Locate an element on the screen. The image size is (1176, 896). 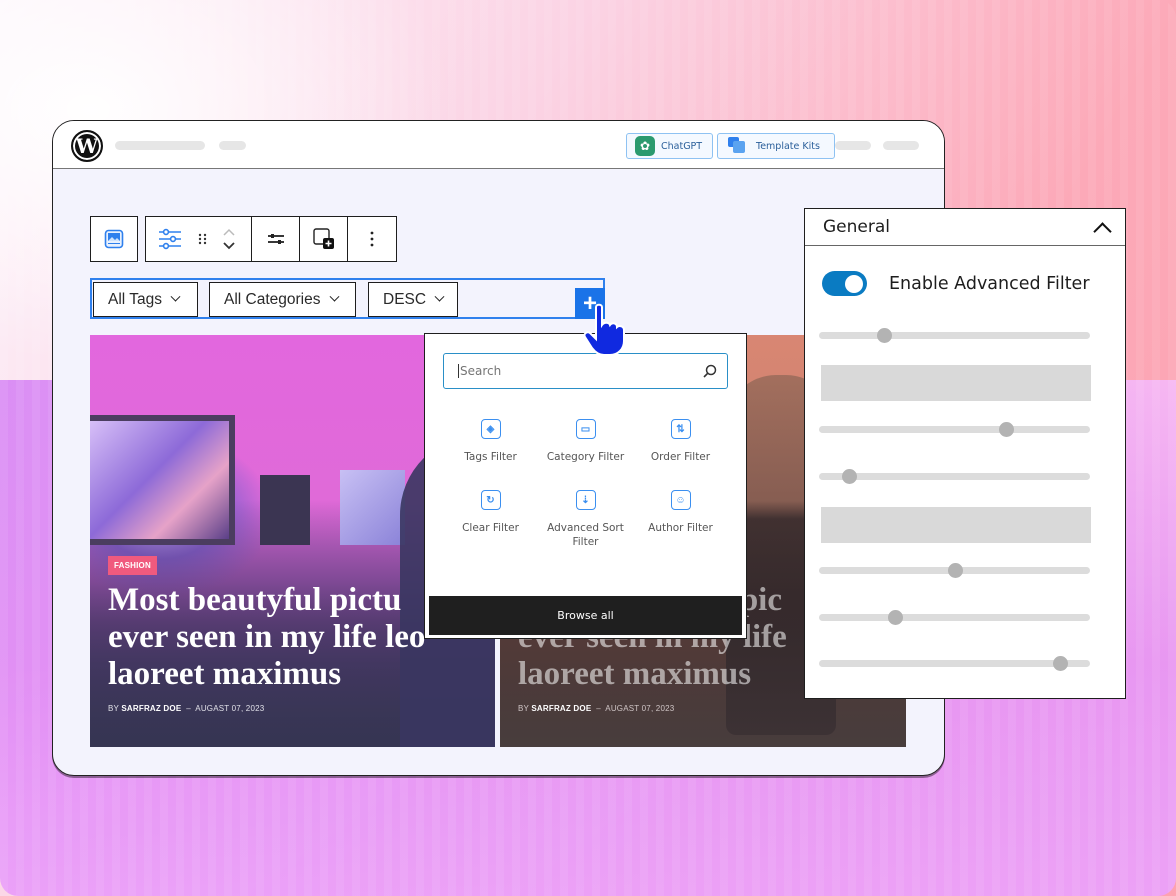
block-toolbar is located at coordinates (271, 239).